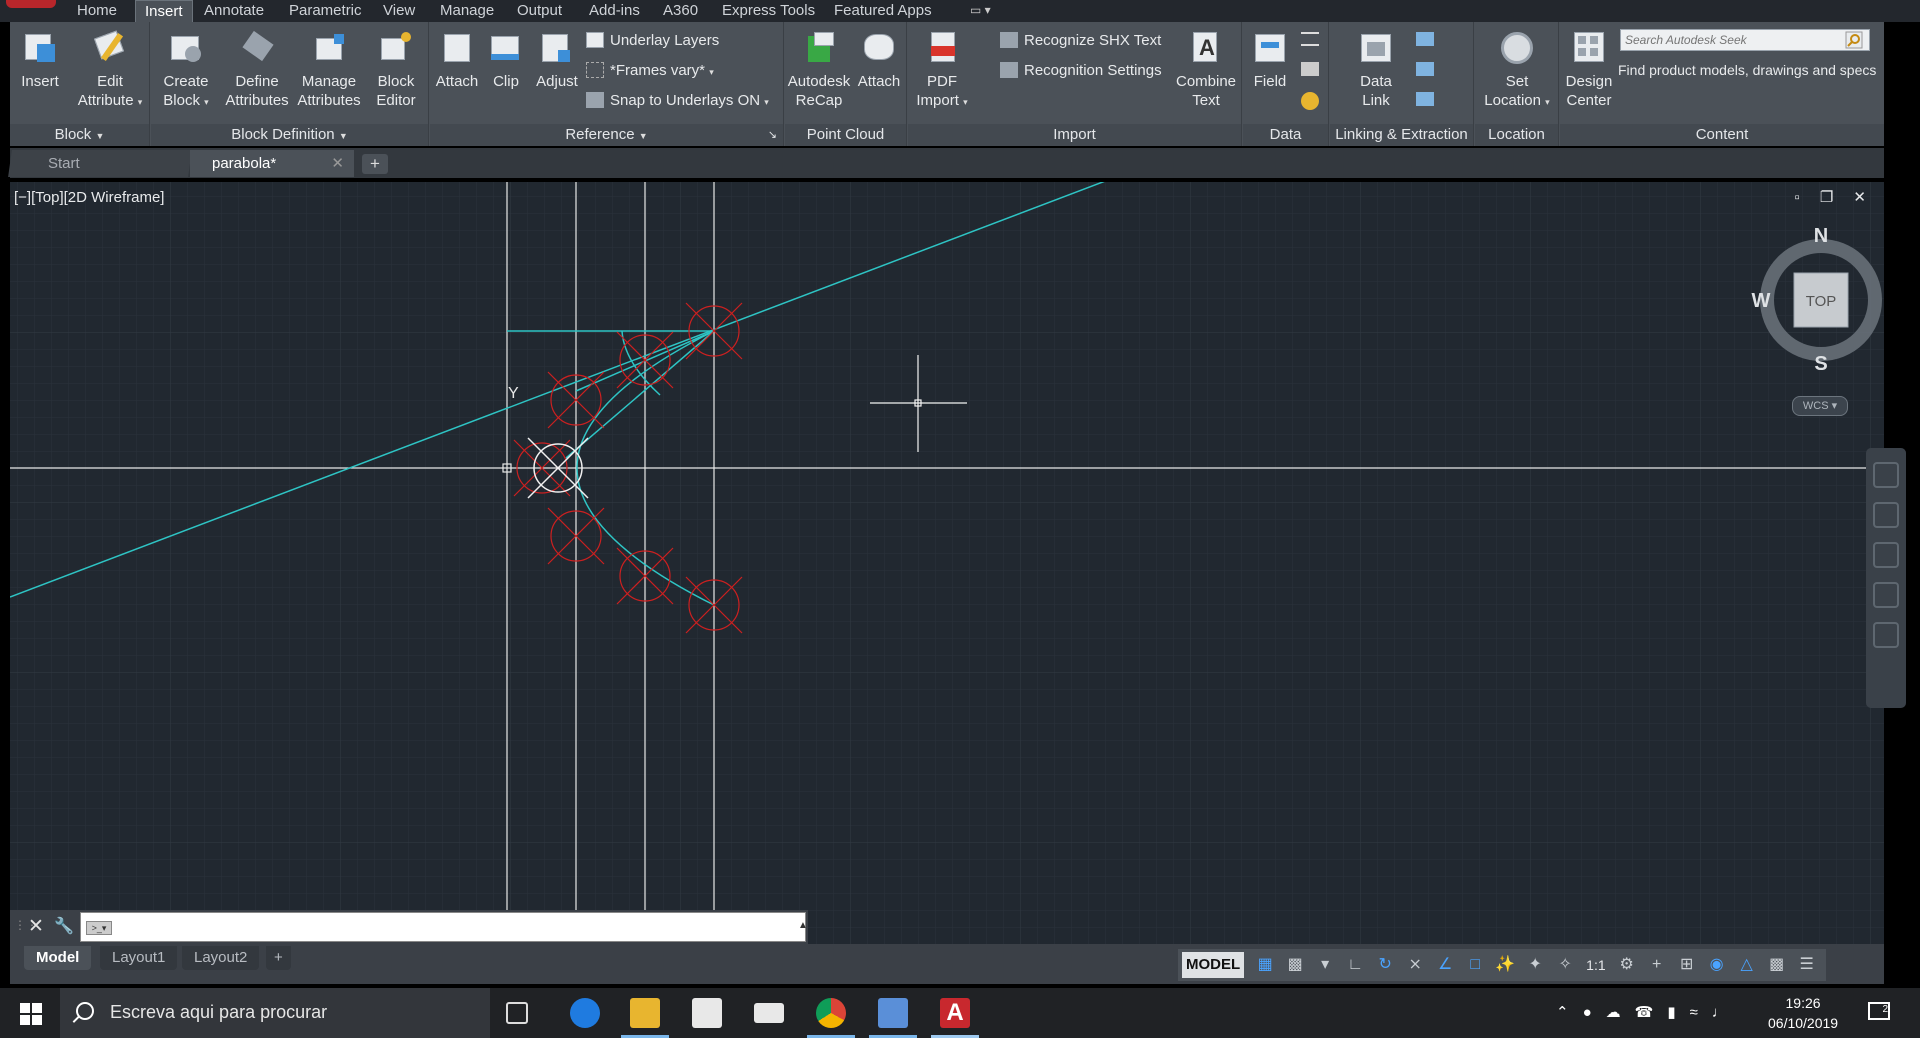 The image size is (1920, 1038). I want to click on isodraft-icon: ⨯, so click(1415, 965).